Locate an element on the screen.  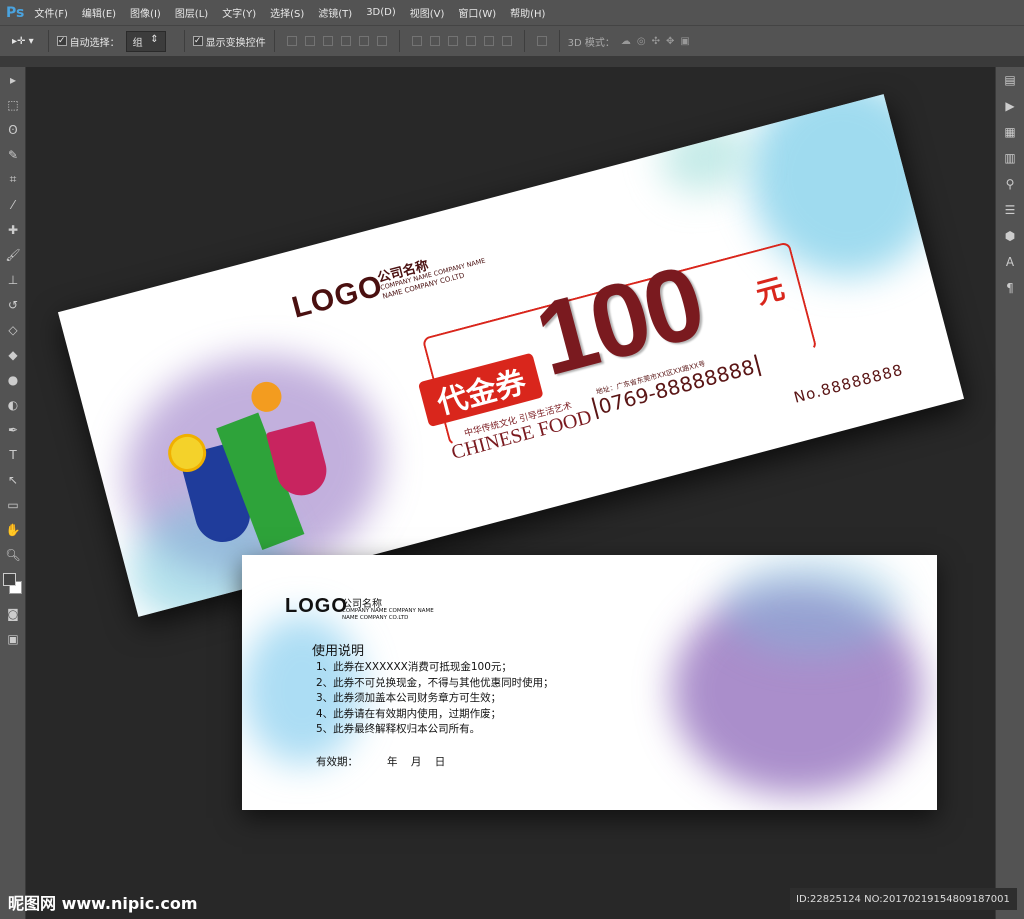
paragraph-panel-icon: ¶ is located at coordinates (1010, 288).